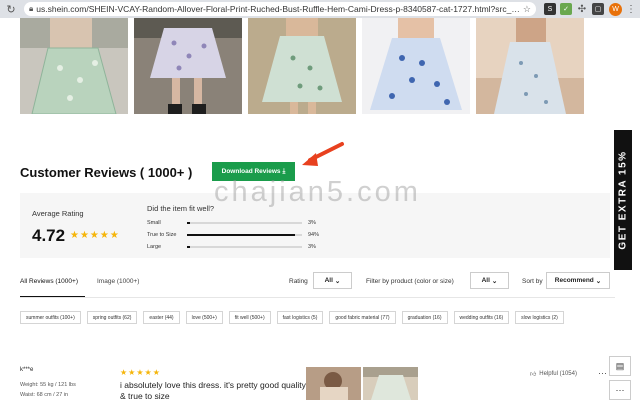 The height and width of the screenshot is (400, 640). What do you see at coordinates (50, 317) in the screenshot?
I see `review-tag-chip: summer outfits (100+)` at bounding box center [50, 317].